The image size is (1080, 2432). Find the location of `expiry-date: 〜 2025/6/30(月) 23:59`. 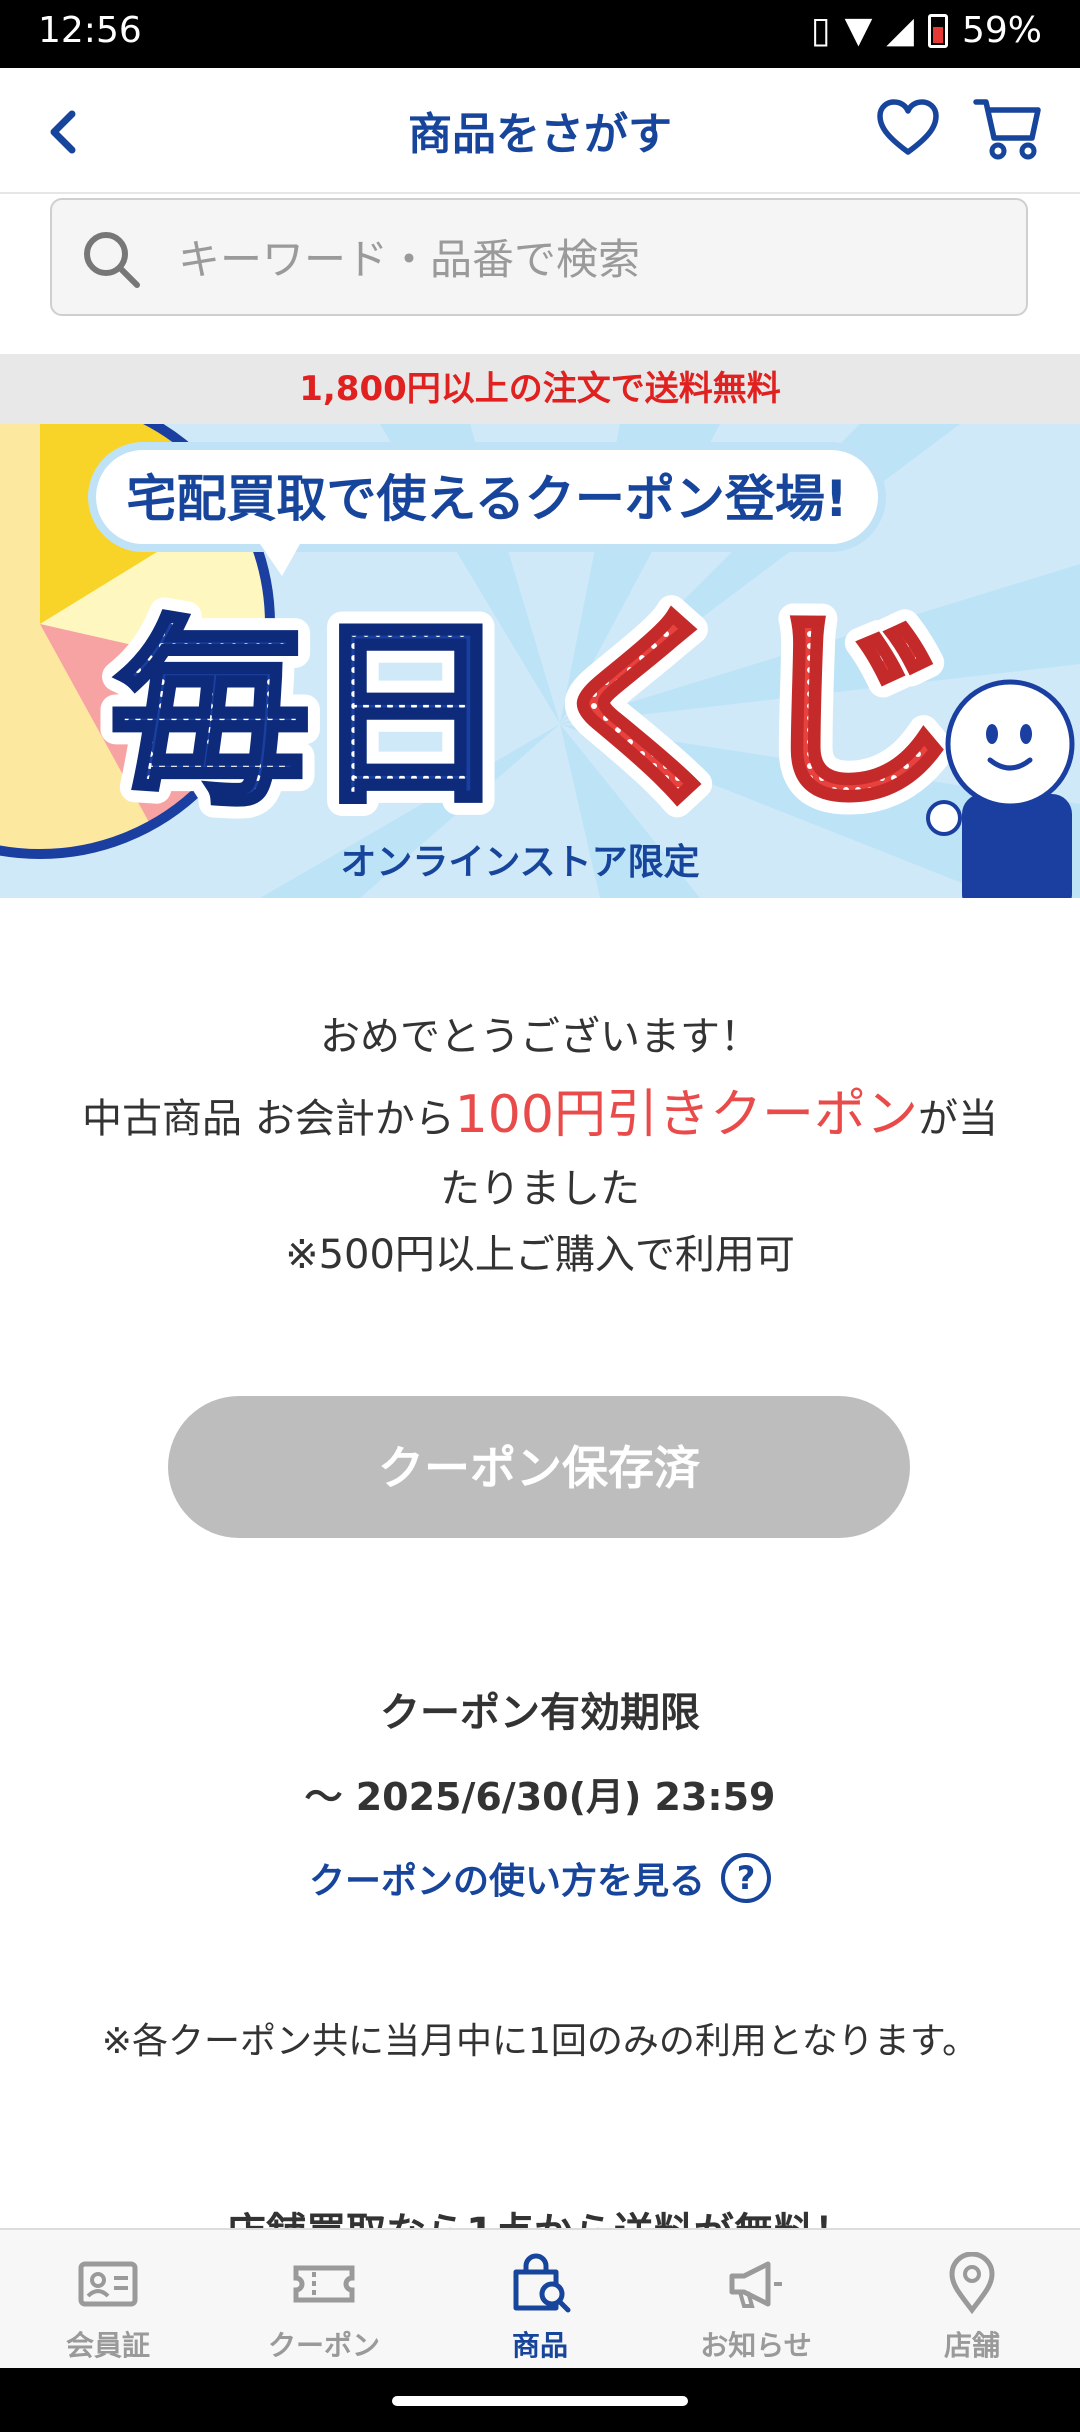

expiry-date: 〜 2025/6/30(月) 23:59 is located at coordinates (540, 1797).